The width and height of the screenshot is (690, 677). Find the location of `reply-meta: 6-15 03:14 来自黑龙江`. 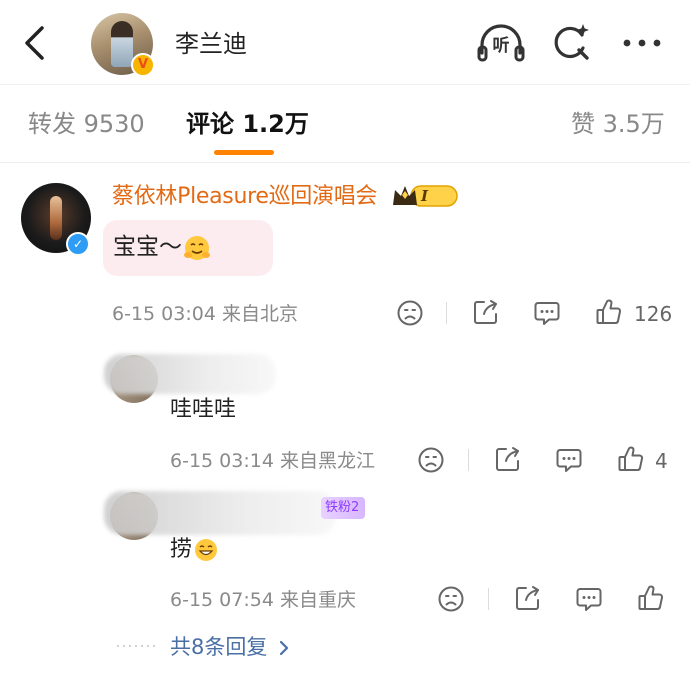

reply-meta: 6-15 03:14 来自黑龙江 is located at coordinates (272, 461).